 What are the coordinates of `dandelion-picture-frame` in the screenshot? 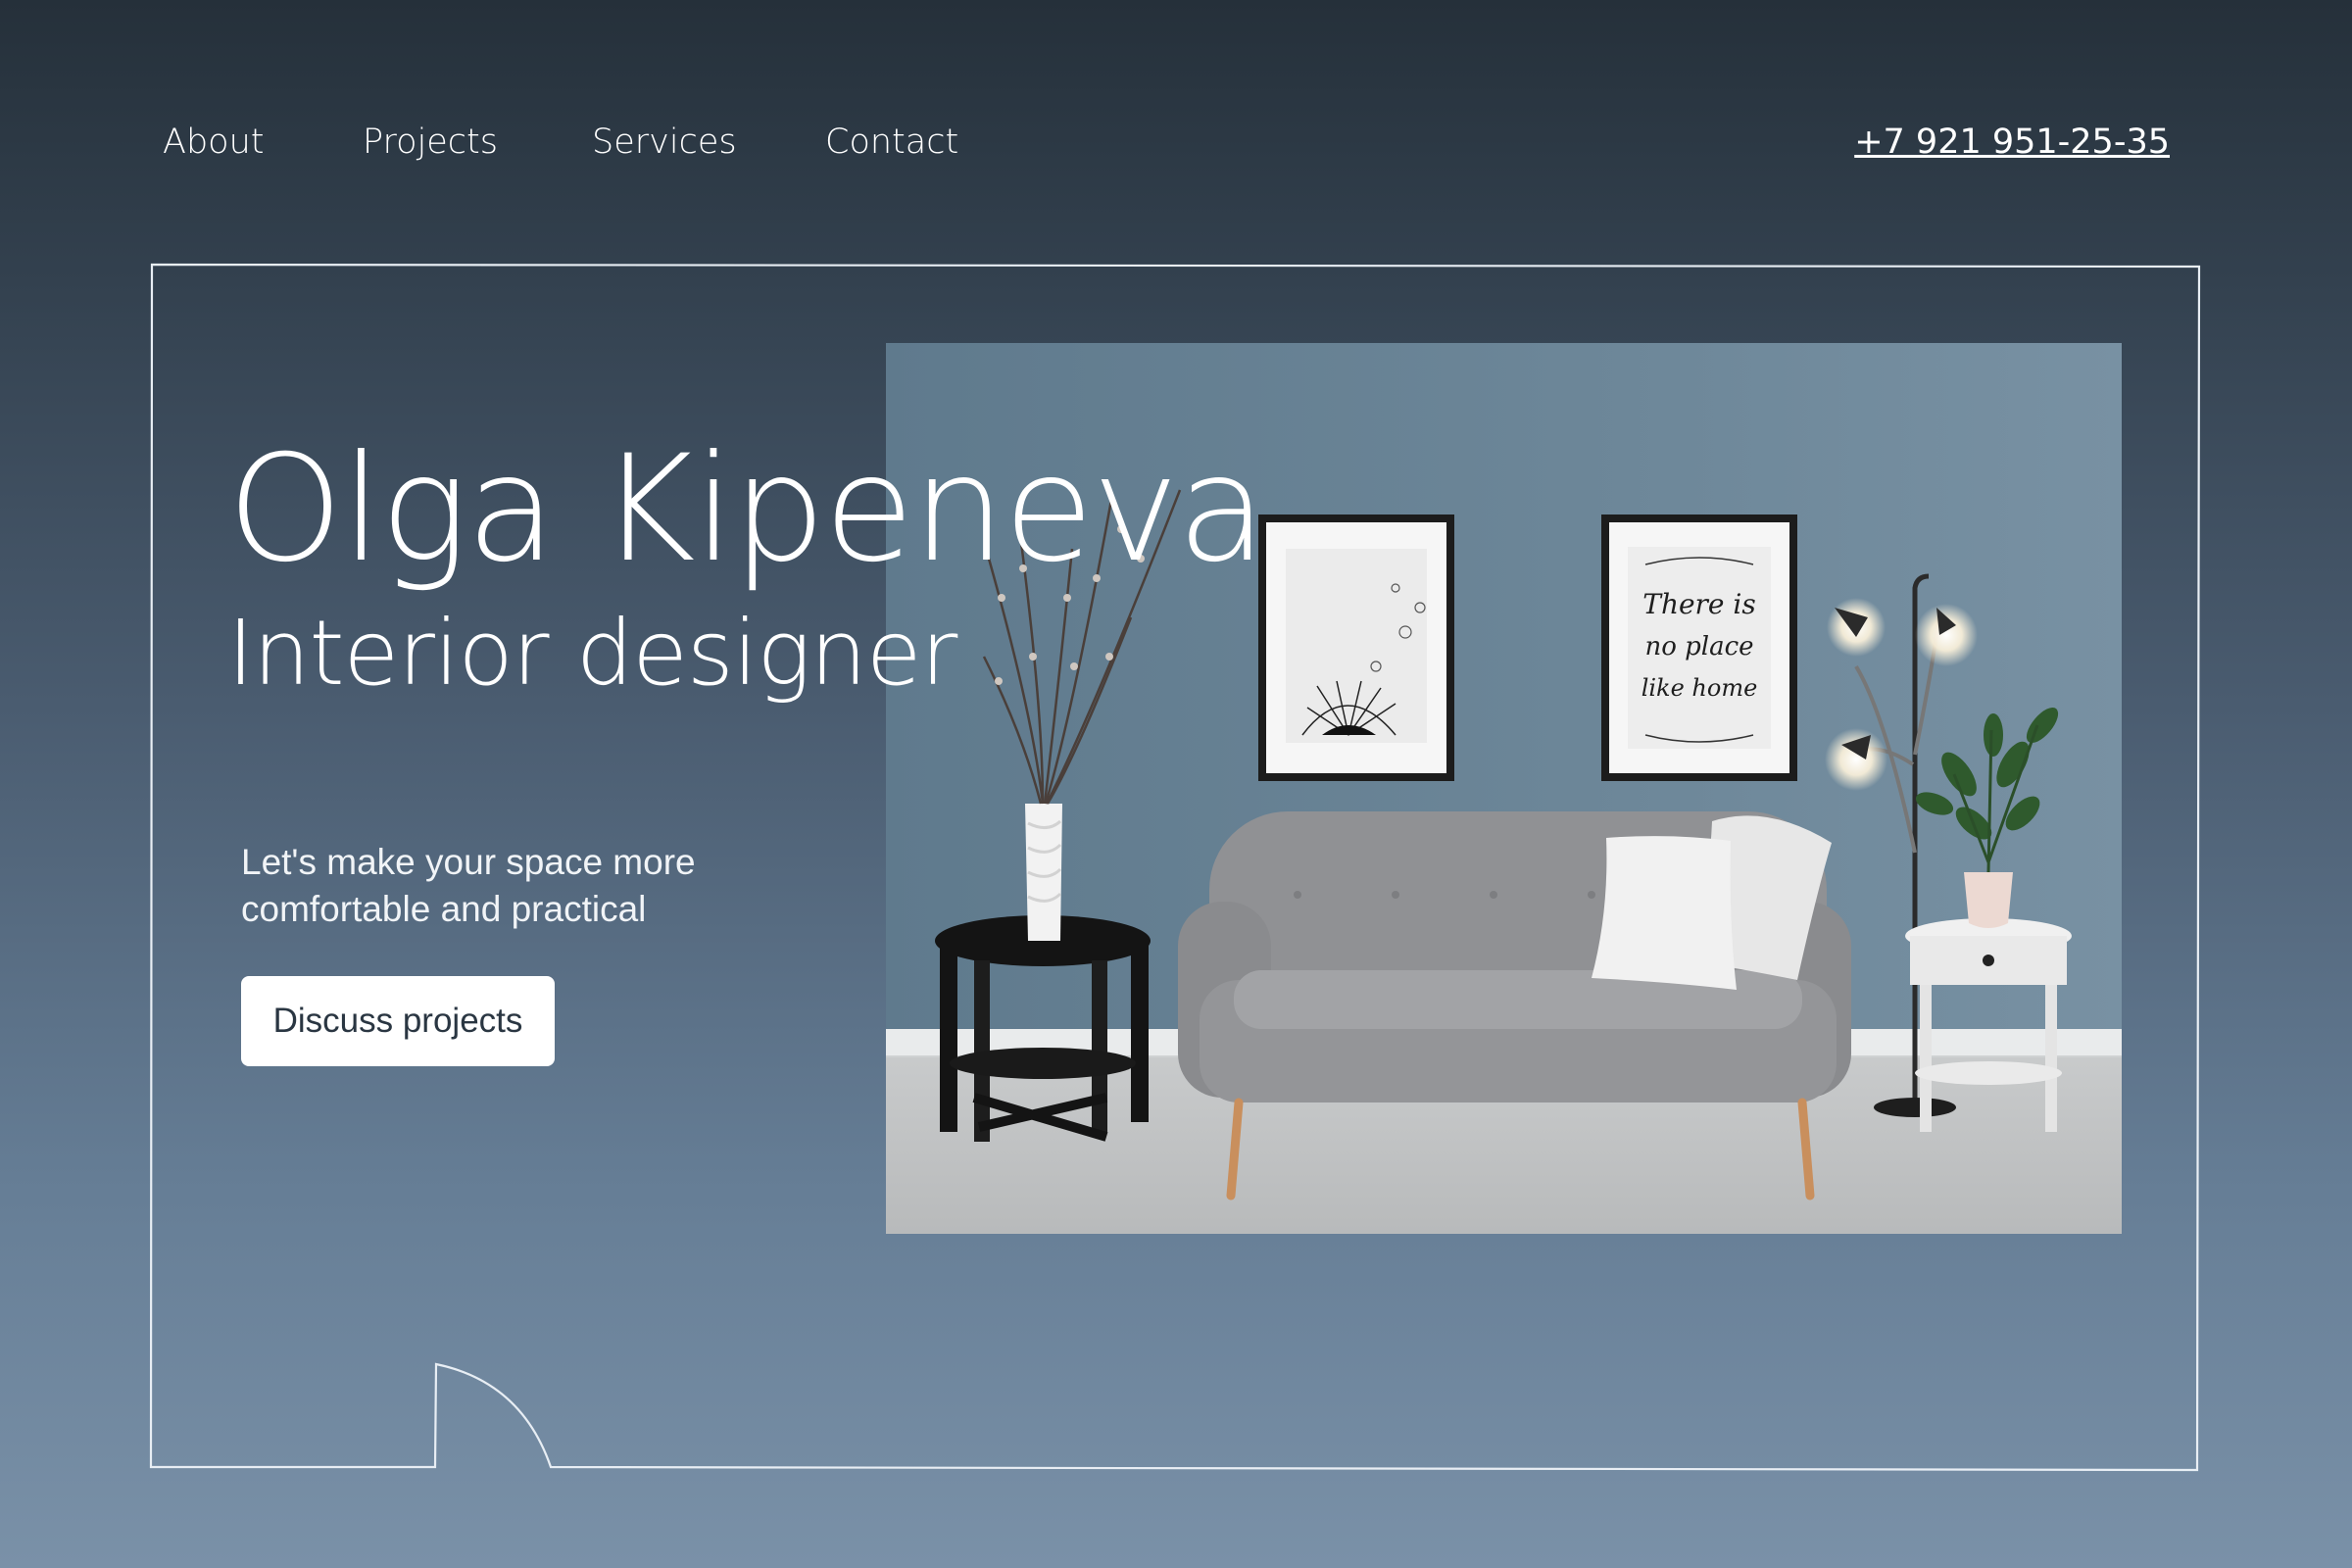 It's located at (1356, 647).